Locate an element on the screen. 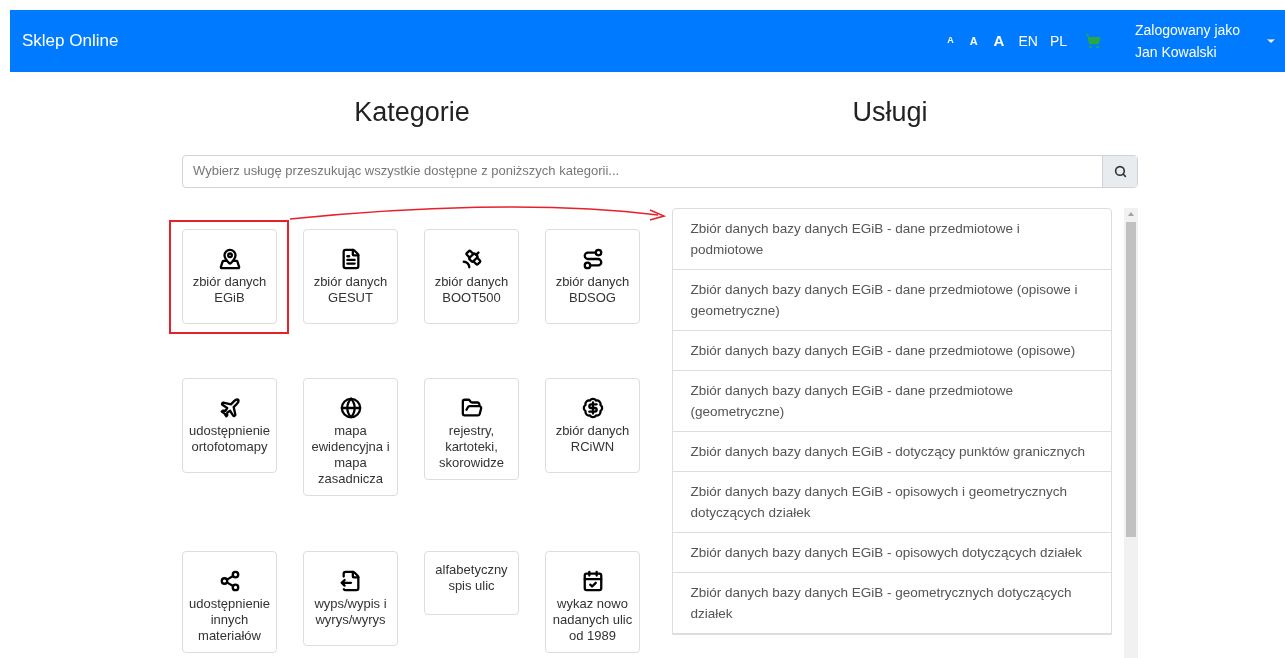 The width and height of the screenshot is (1285, 658). category-tile: udostępnienie innych materiałów is located at coordinates (229, 601).